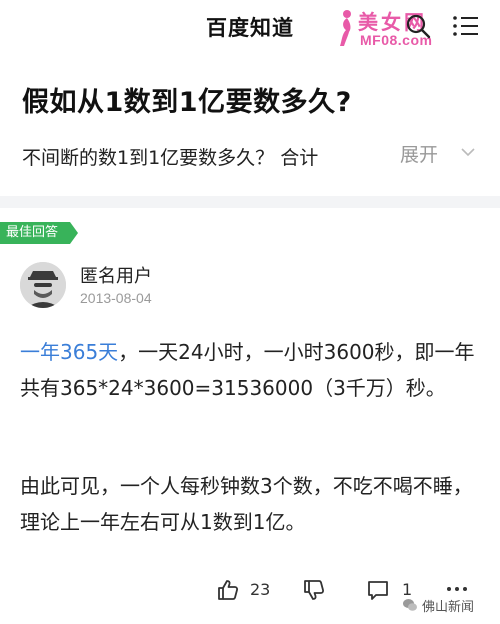 This screenshot has height=624, width=500. Describe the element at coordinates (116, 298) in the screenshot. I see `answer-date: 2013-08-04` at that location.